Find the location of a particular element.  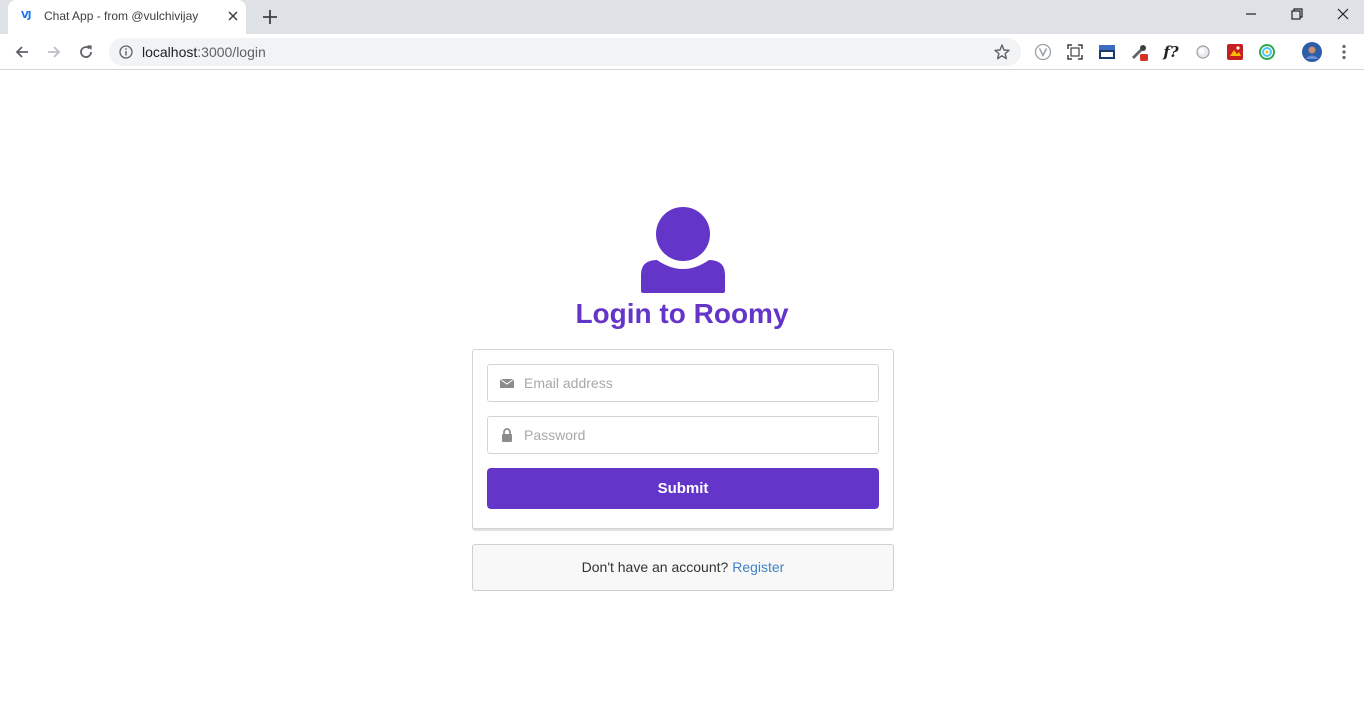

url-host: localhost is located at coordinates (170, 52).